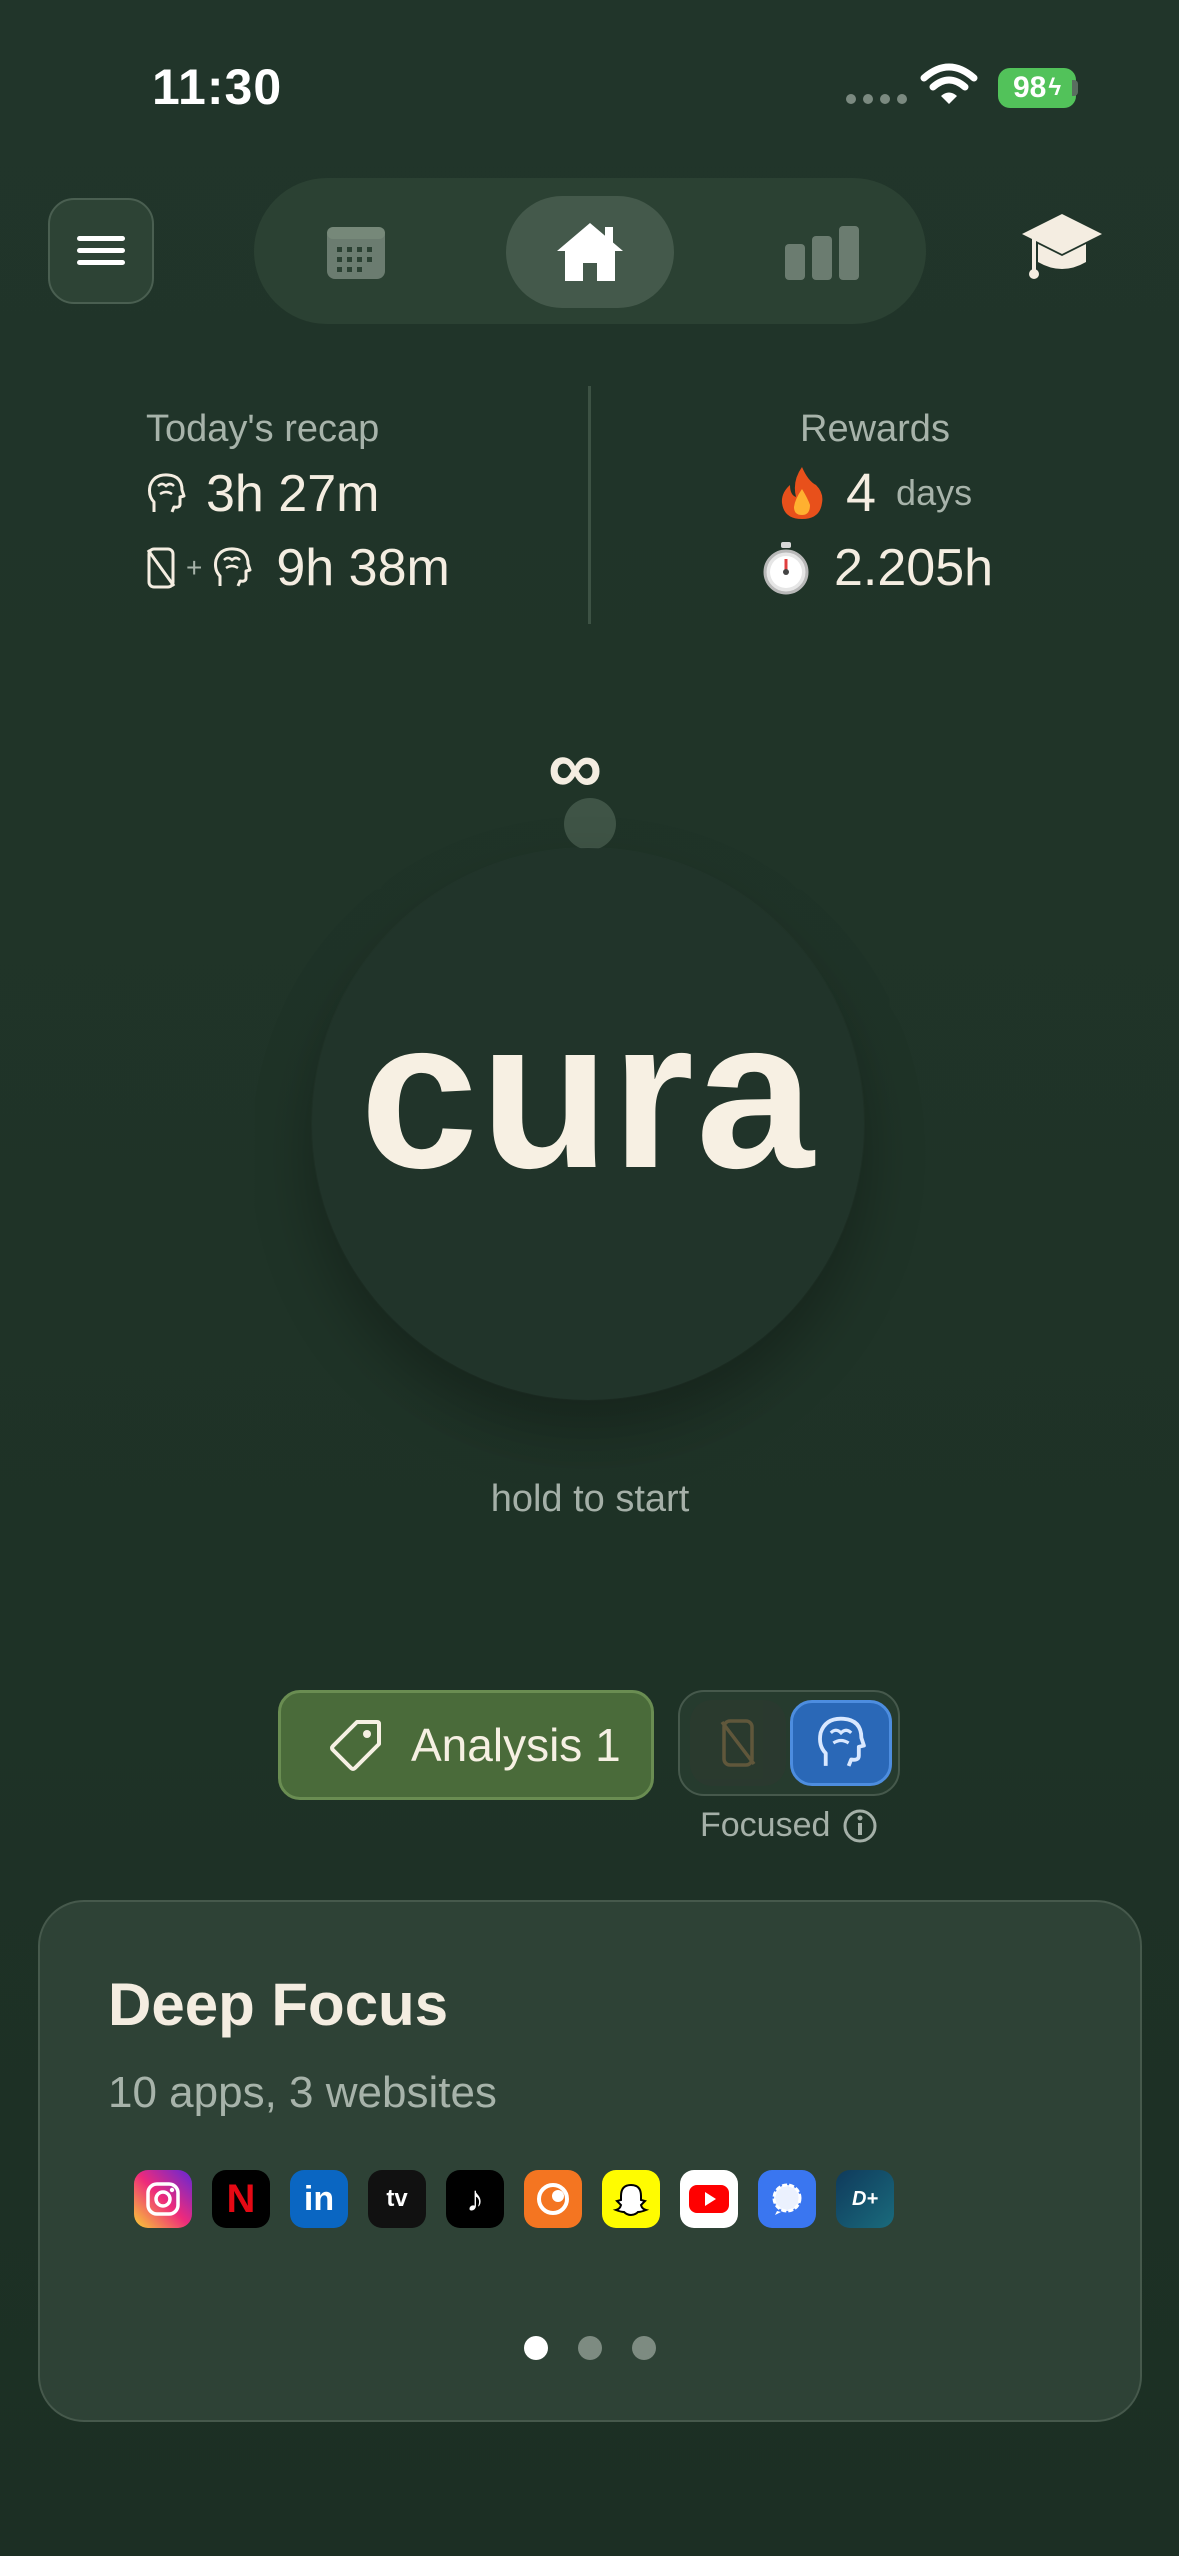 This screenshot has height=2556, width=1179. I want to click on fire-icon, so click(802, 493).